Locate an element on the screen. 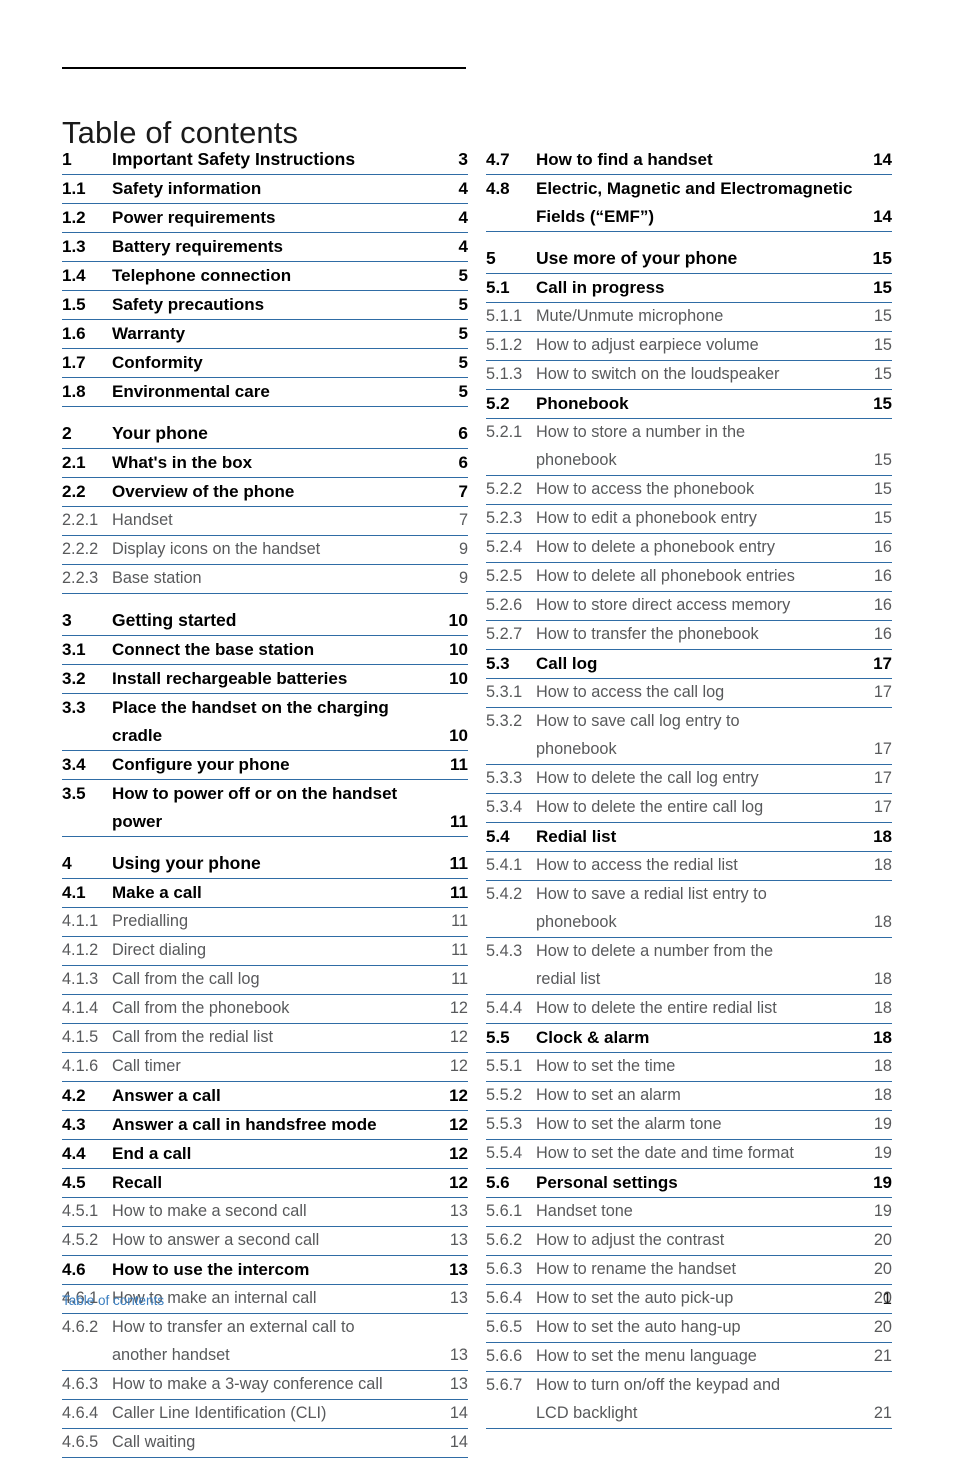 This screenshot has height=1458, width=954. toc-entry-line-continued: redial list 18 is located at coordinates (689, 980).